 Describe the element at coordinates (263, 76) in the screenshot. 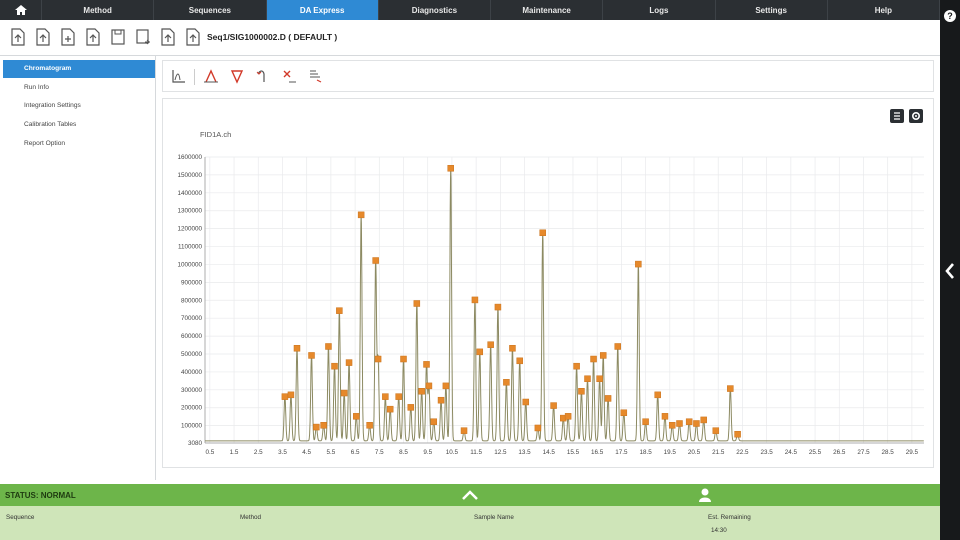

I see `split-peak-icon` at that location.